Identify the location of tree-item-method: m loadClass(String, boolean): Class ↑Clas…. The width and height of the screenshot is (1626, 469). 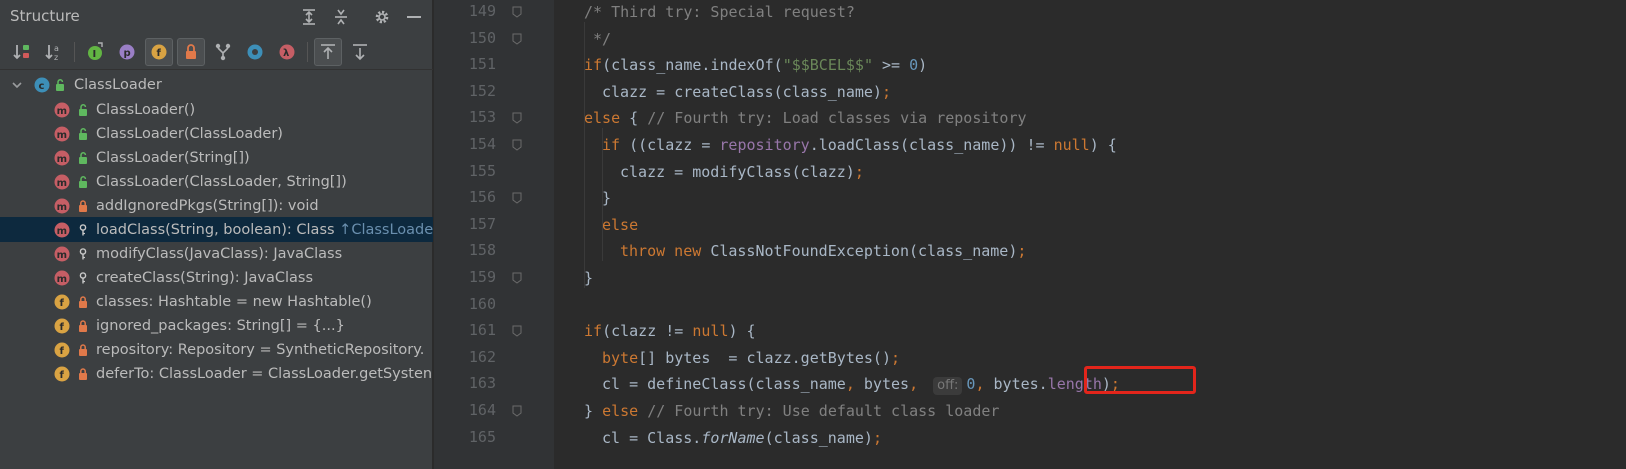
(216, 229).